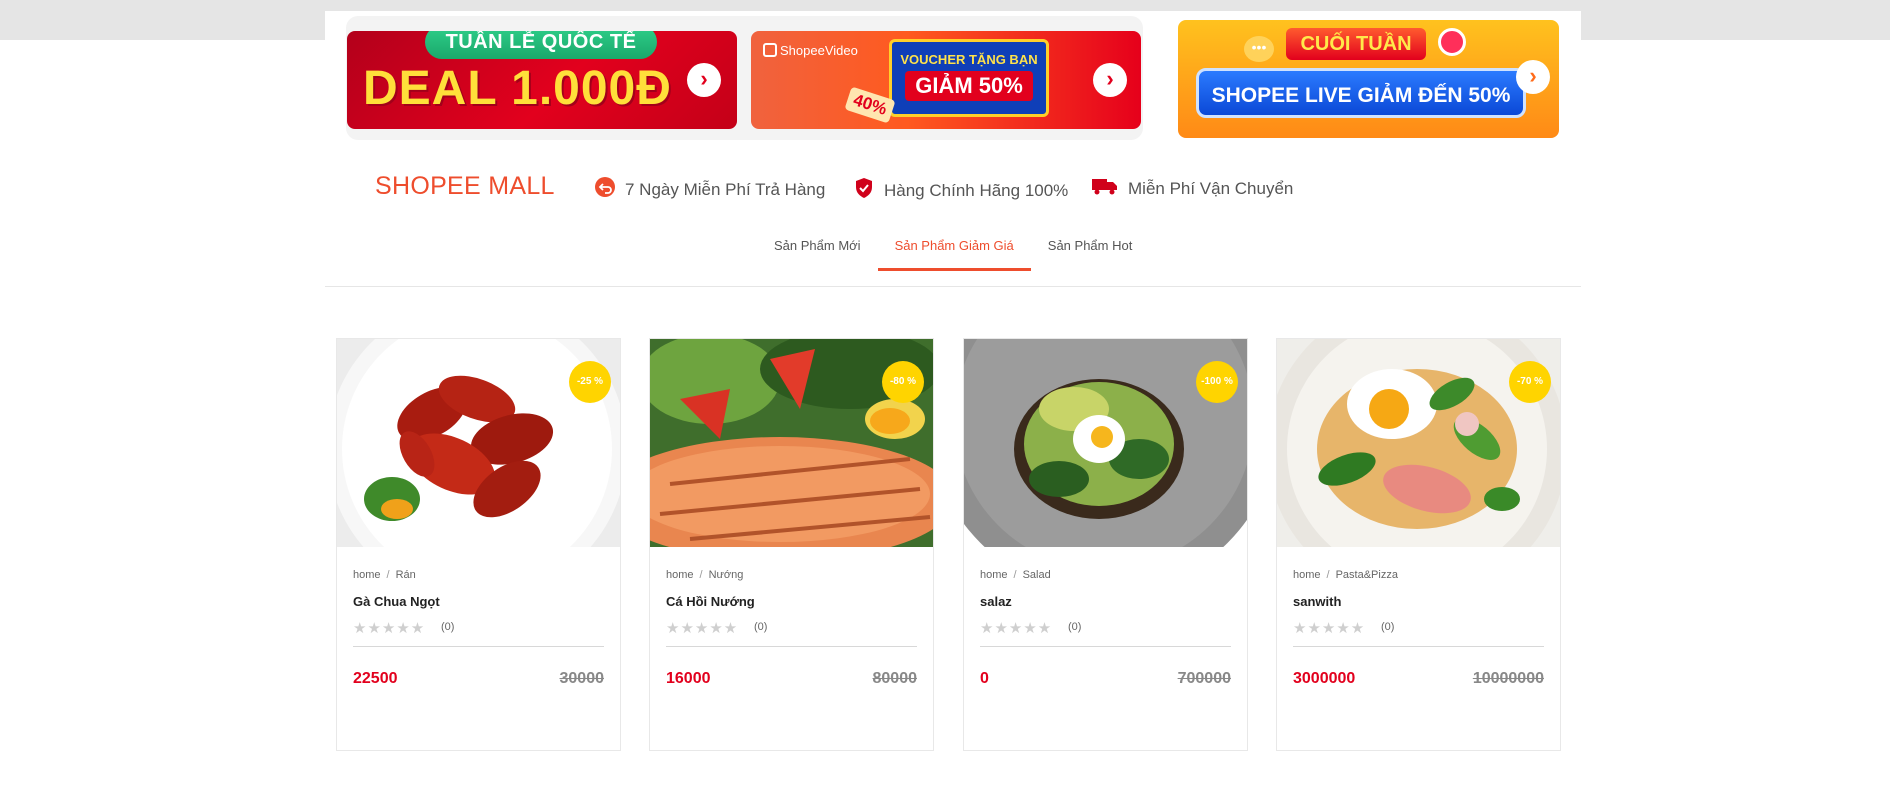 The height and width of the screenshot is (788, 1890). I want to click on banner-deal-1000: TUẦN LỄ QUỐC TẾ DEAL 1.000Đ ›, so click(542, 80).